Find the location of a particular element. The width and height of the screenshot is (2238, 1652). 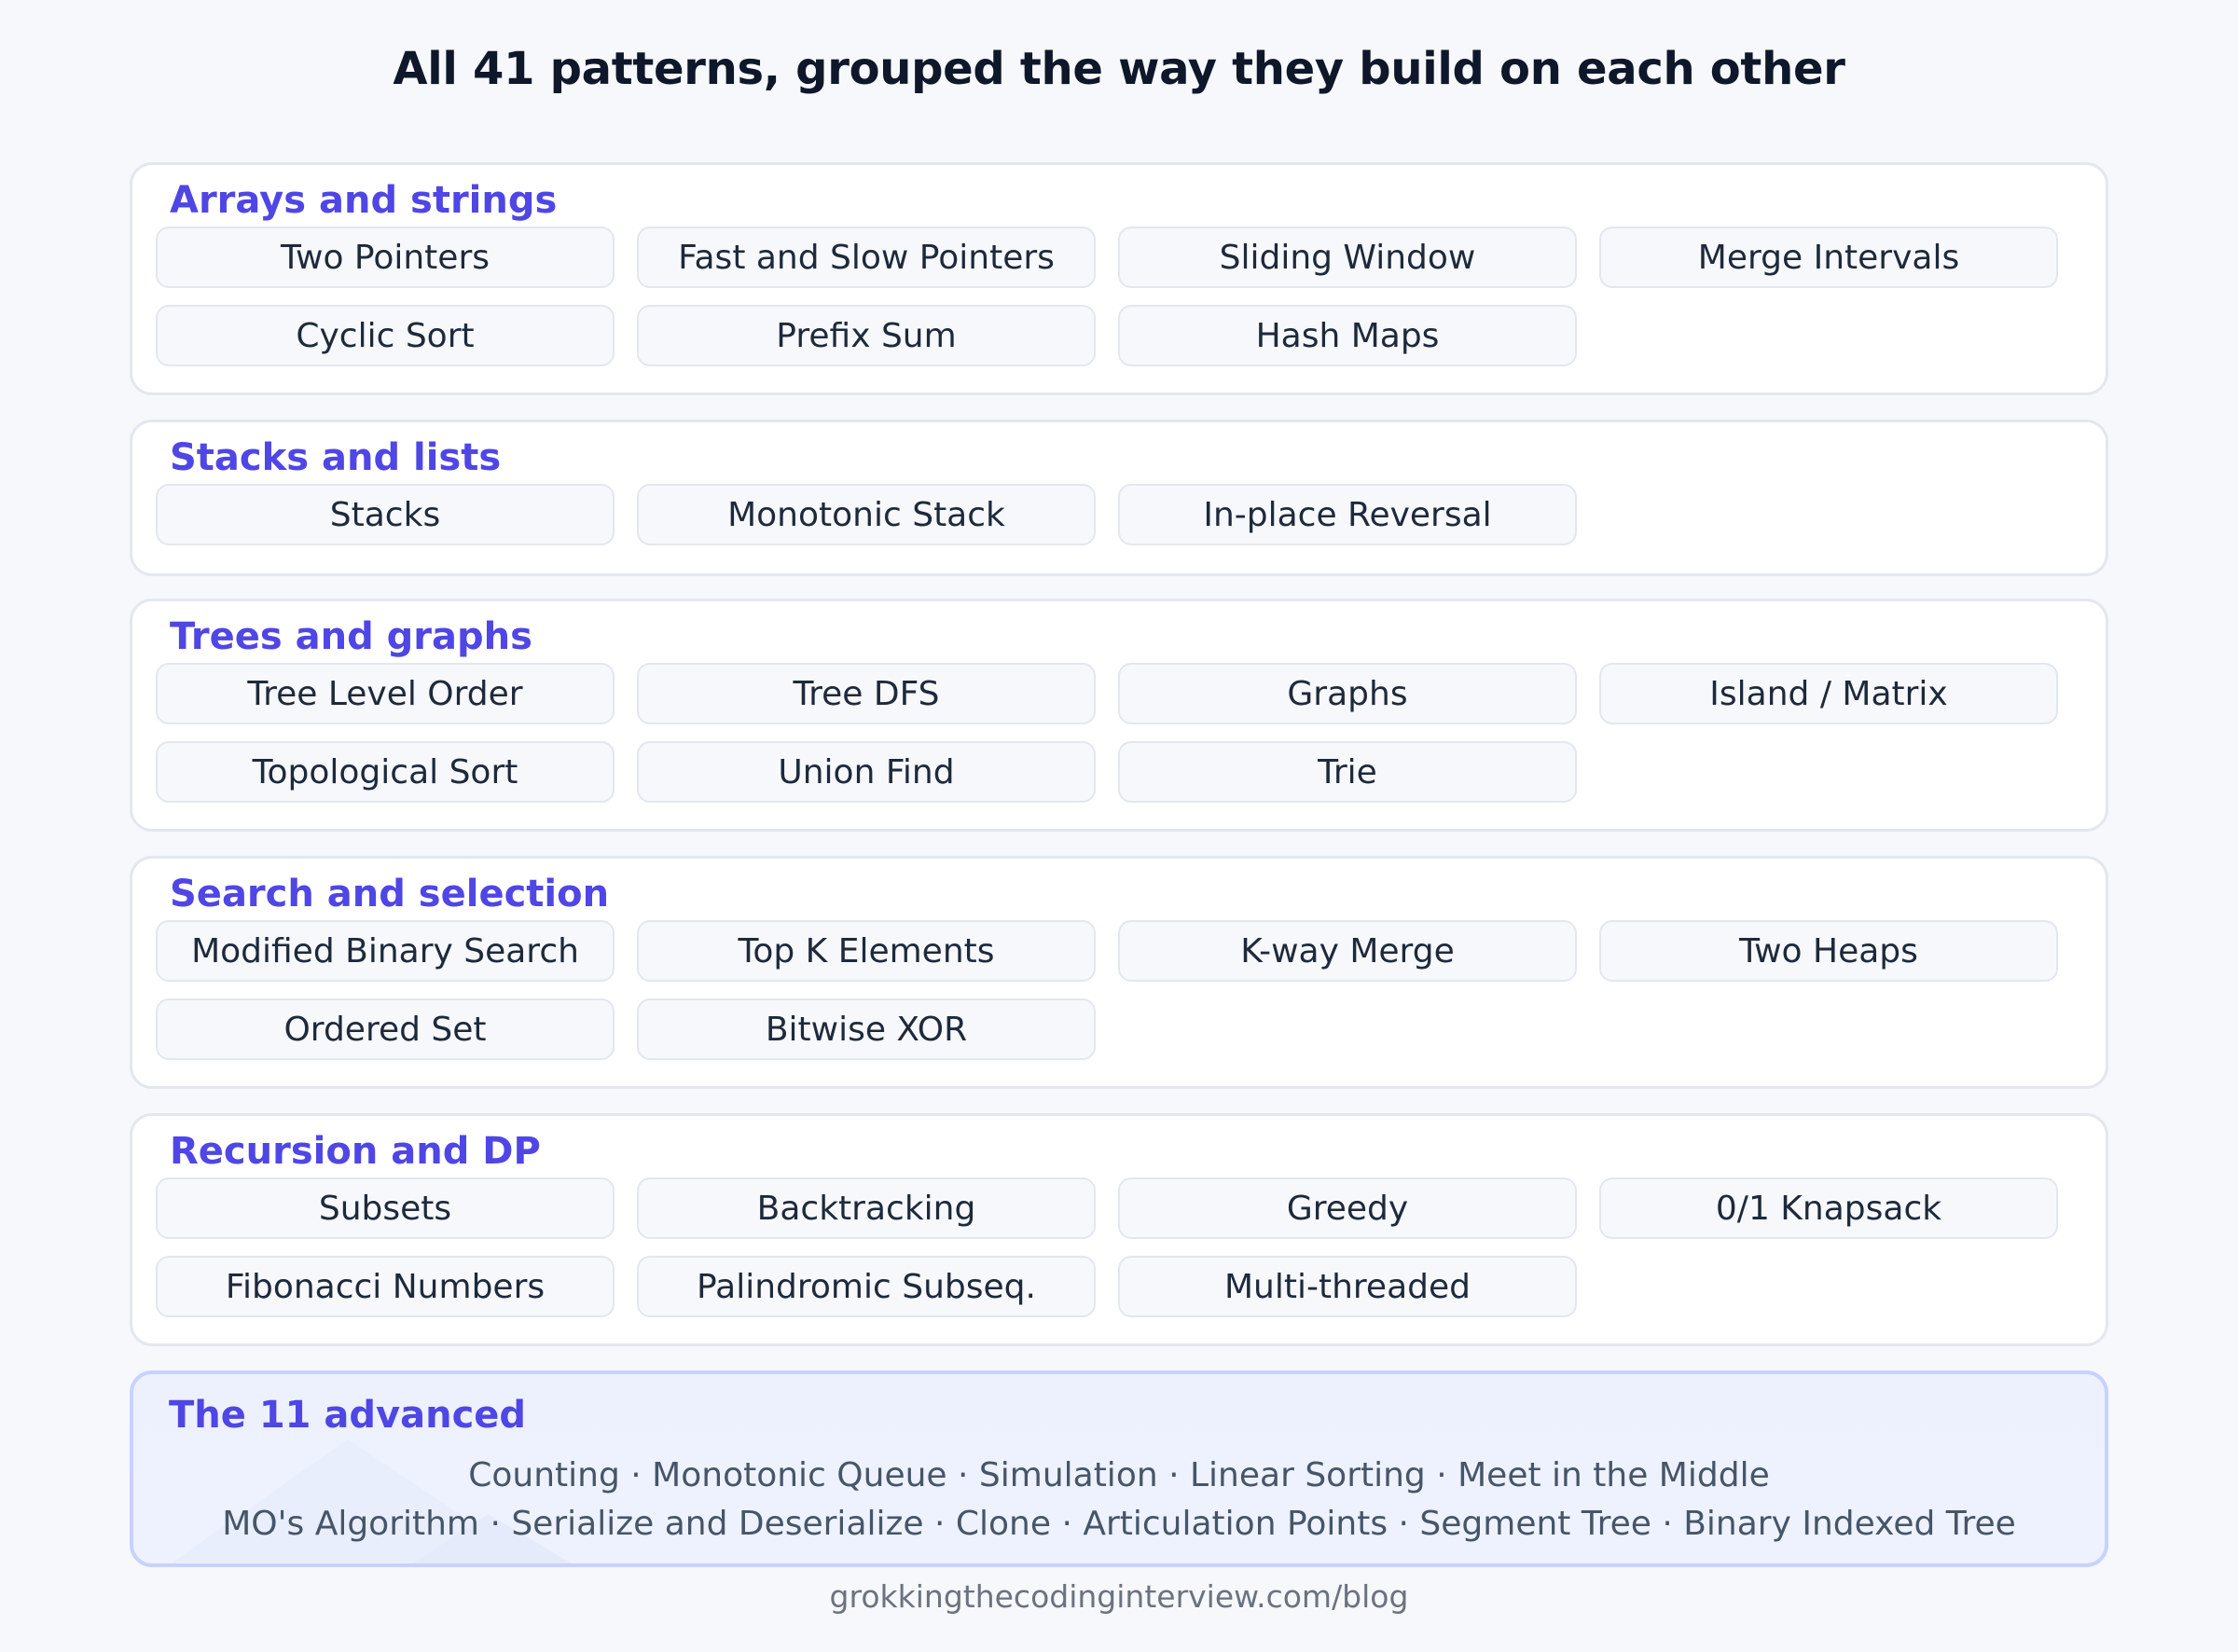

group-title: Trees and graphs is located at coordinates (351, 636).